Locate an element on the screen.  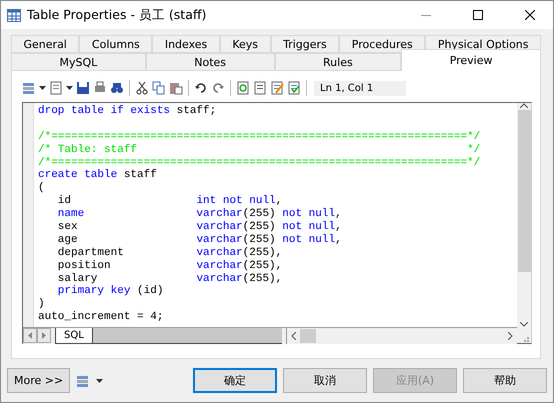
code-text: ) is located at coordinates (41, 304).